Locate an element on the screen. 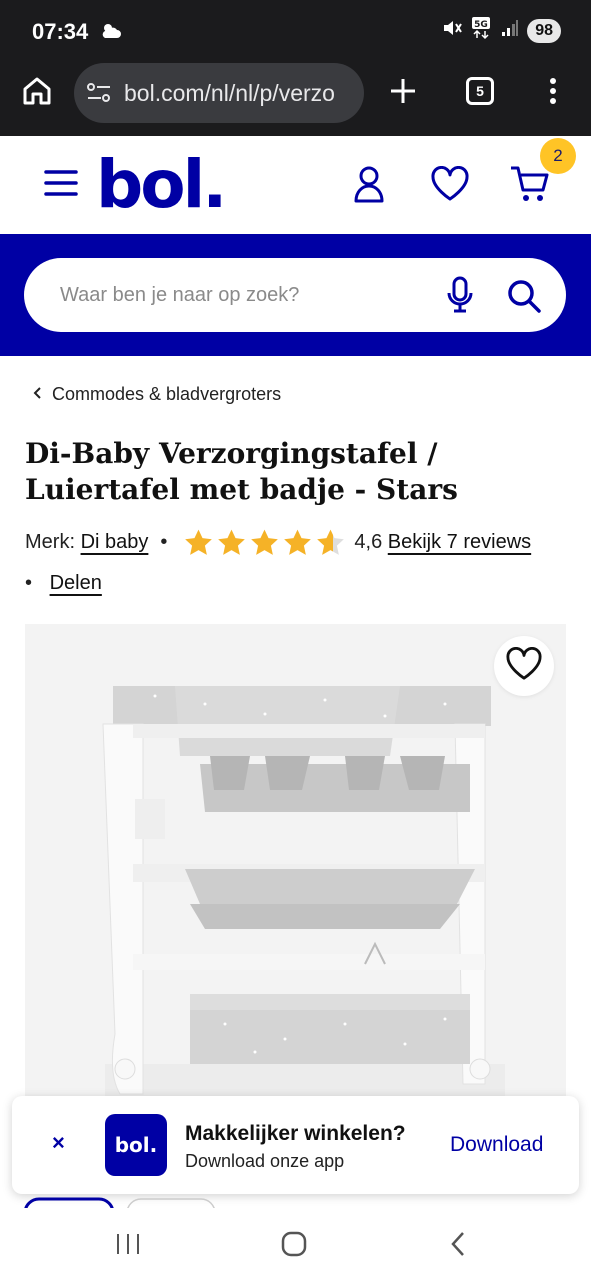 This screenshot has height=1280, width=591. new-tab-icon is located at coordinates (403, 93).